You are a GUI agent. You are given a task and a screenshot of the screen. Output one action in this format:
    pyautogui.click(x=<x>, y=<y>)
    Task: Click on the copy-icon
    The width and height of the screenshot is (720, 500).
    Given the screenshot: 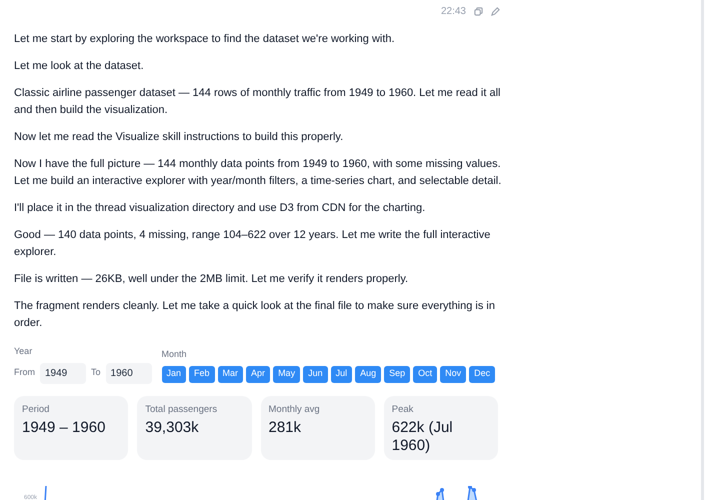 What is the action you would take?
    pyautogui.click(x=478, y=11)
    